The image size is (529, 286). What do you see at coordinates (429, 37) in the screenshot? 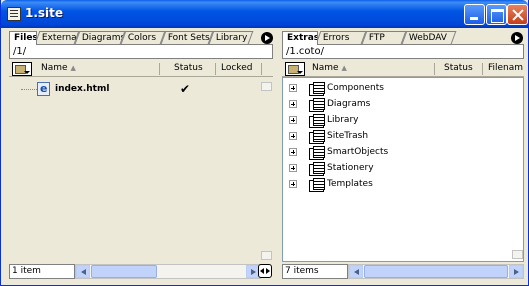
I see `tab-webdav: WebDAV` at bounding box center [429, 37].